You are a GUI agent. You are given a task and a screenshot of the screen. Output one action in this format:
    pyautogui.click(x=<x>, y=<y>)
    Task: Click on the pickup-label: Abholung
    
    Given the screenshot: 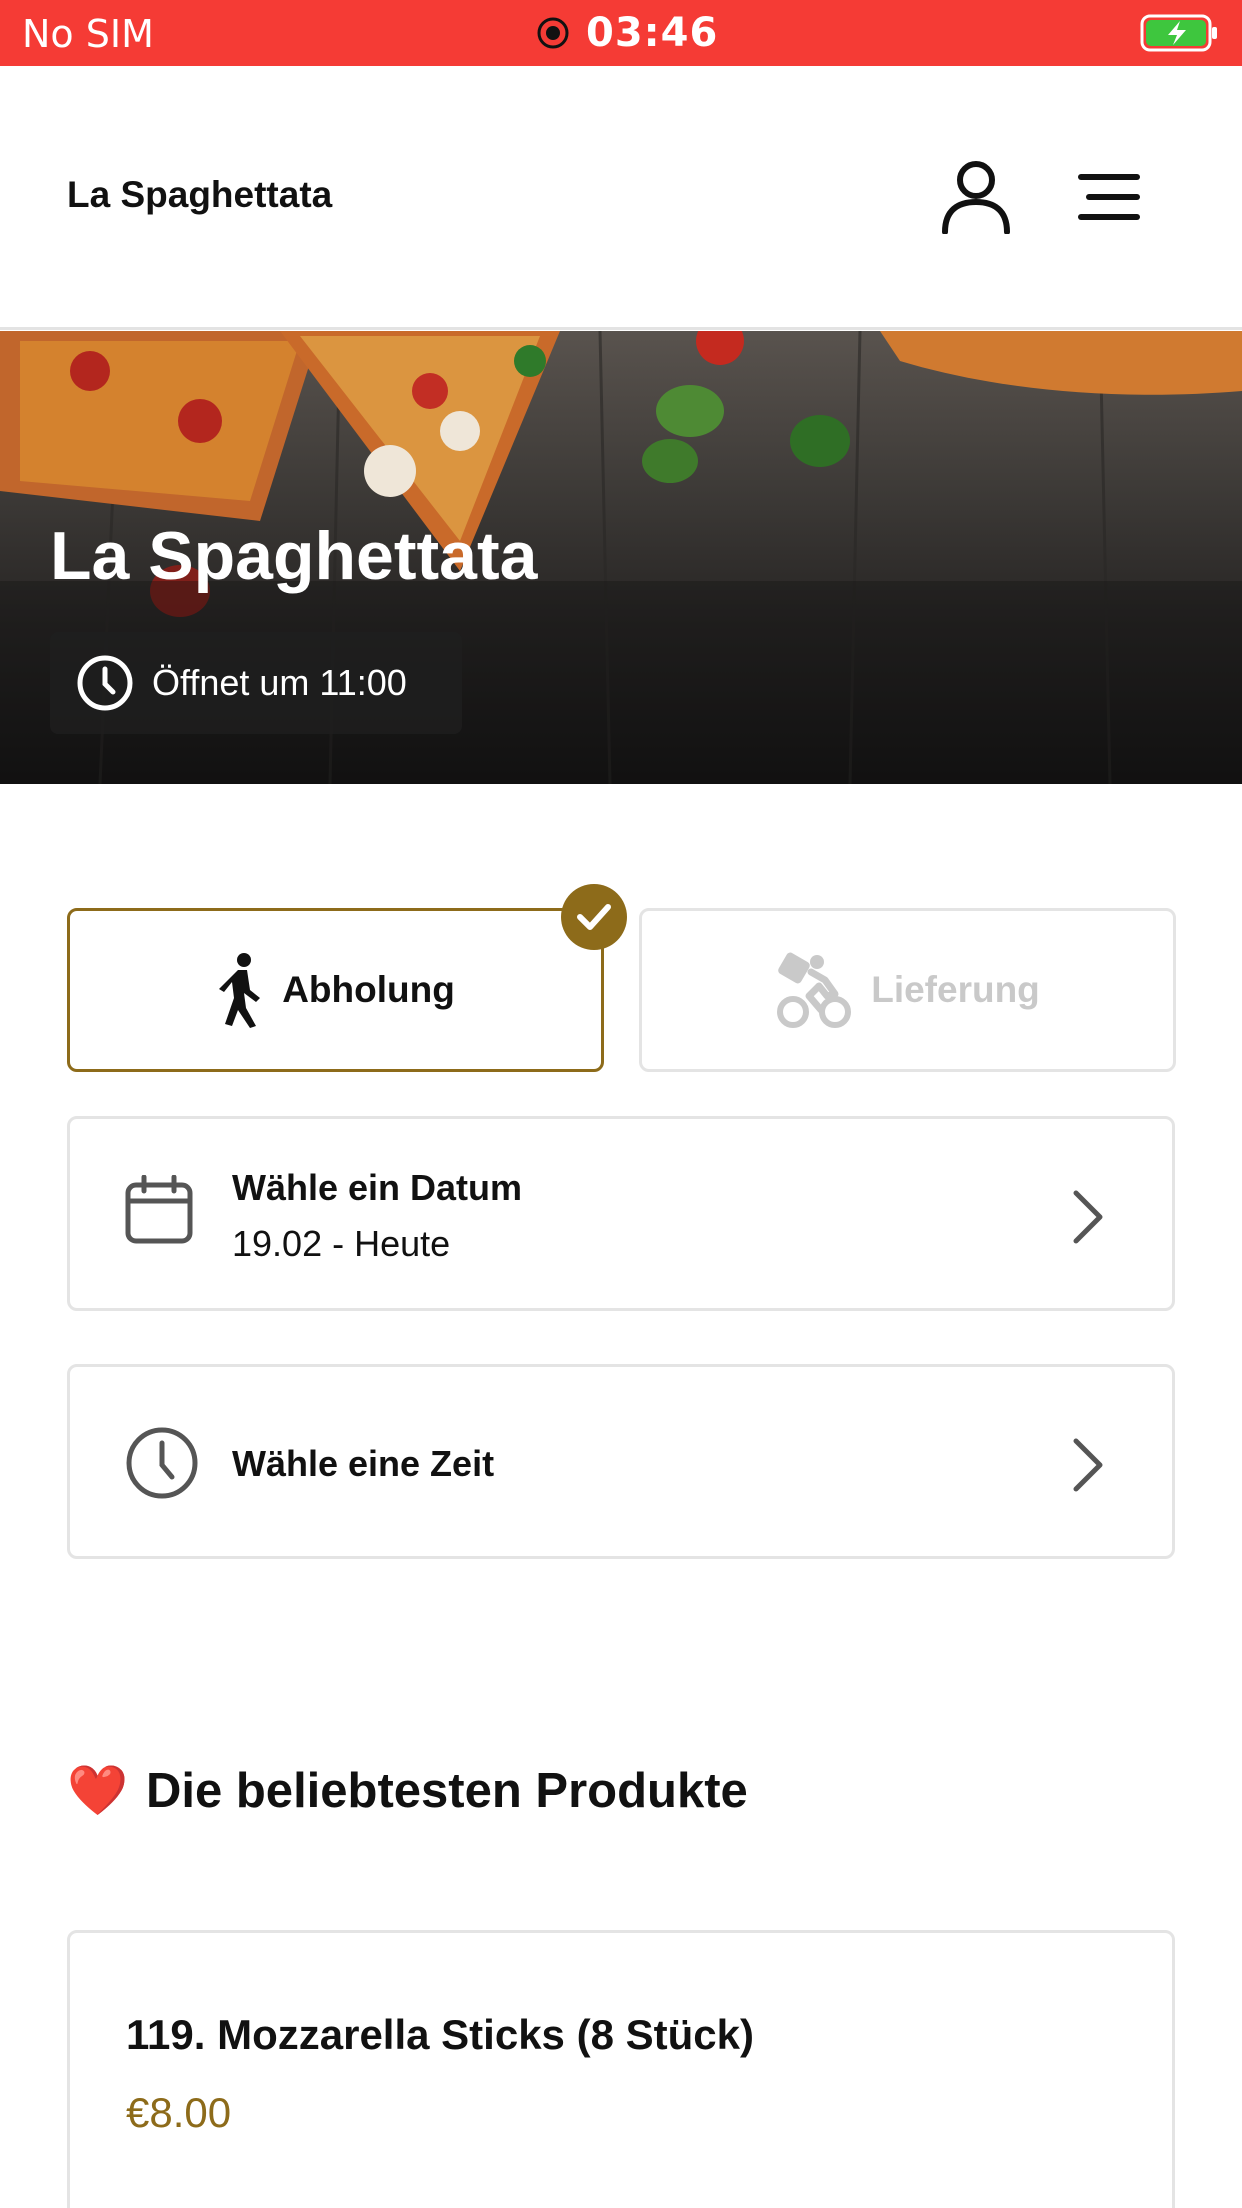 What is the action you would take?
    pyautogui.click(x=368, y=989)
    